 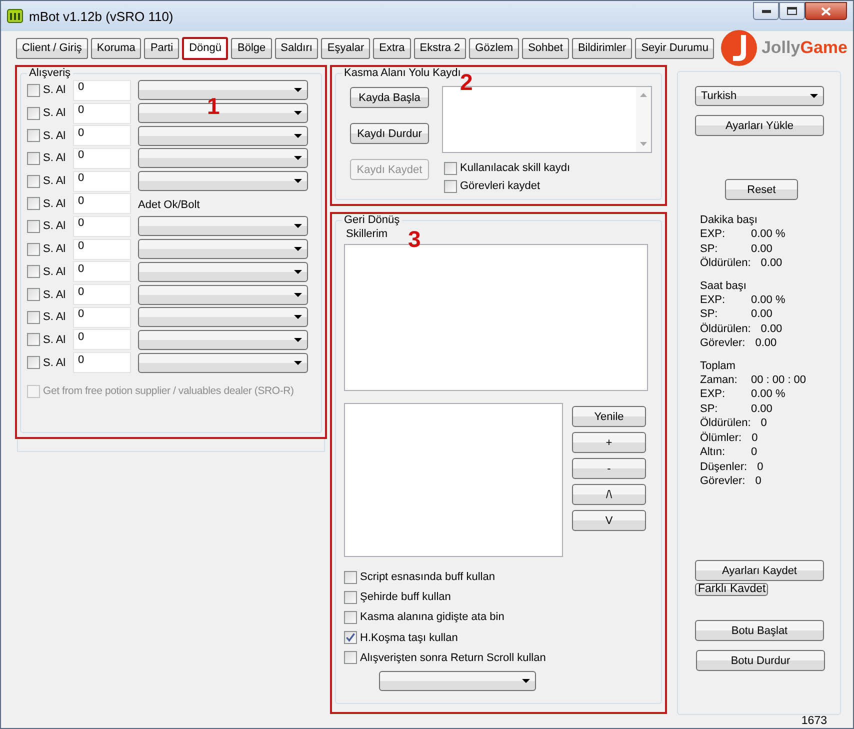 I want to click on button: Ayarları Kaydet, so click(x=759, y=571).